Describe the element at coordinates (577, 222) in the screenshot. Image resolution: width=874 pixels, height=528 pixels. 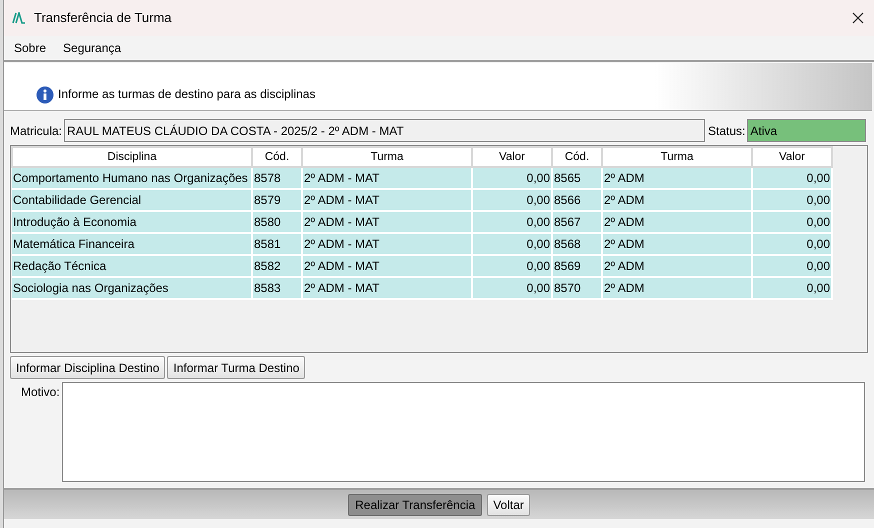
I see `table-cell: 8567` at that location.